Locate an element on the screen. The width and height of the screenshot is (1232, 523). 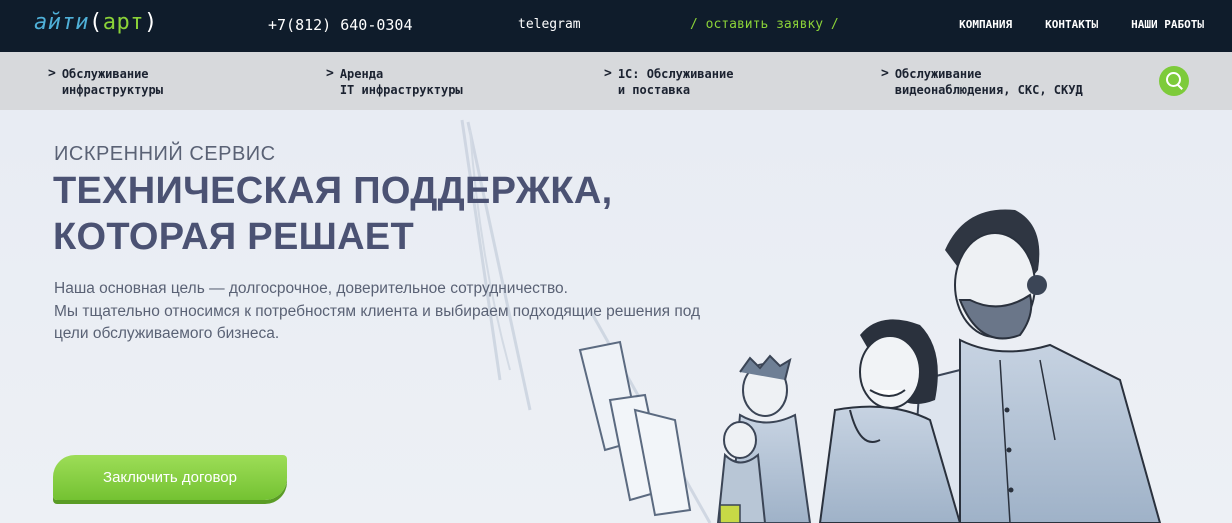
top-nav: КОМПАНИЯ КОНТАКТЫ НАШИ РАБОТЫ is located at coordinates (1081, 24).